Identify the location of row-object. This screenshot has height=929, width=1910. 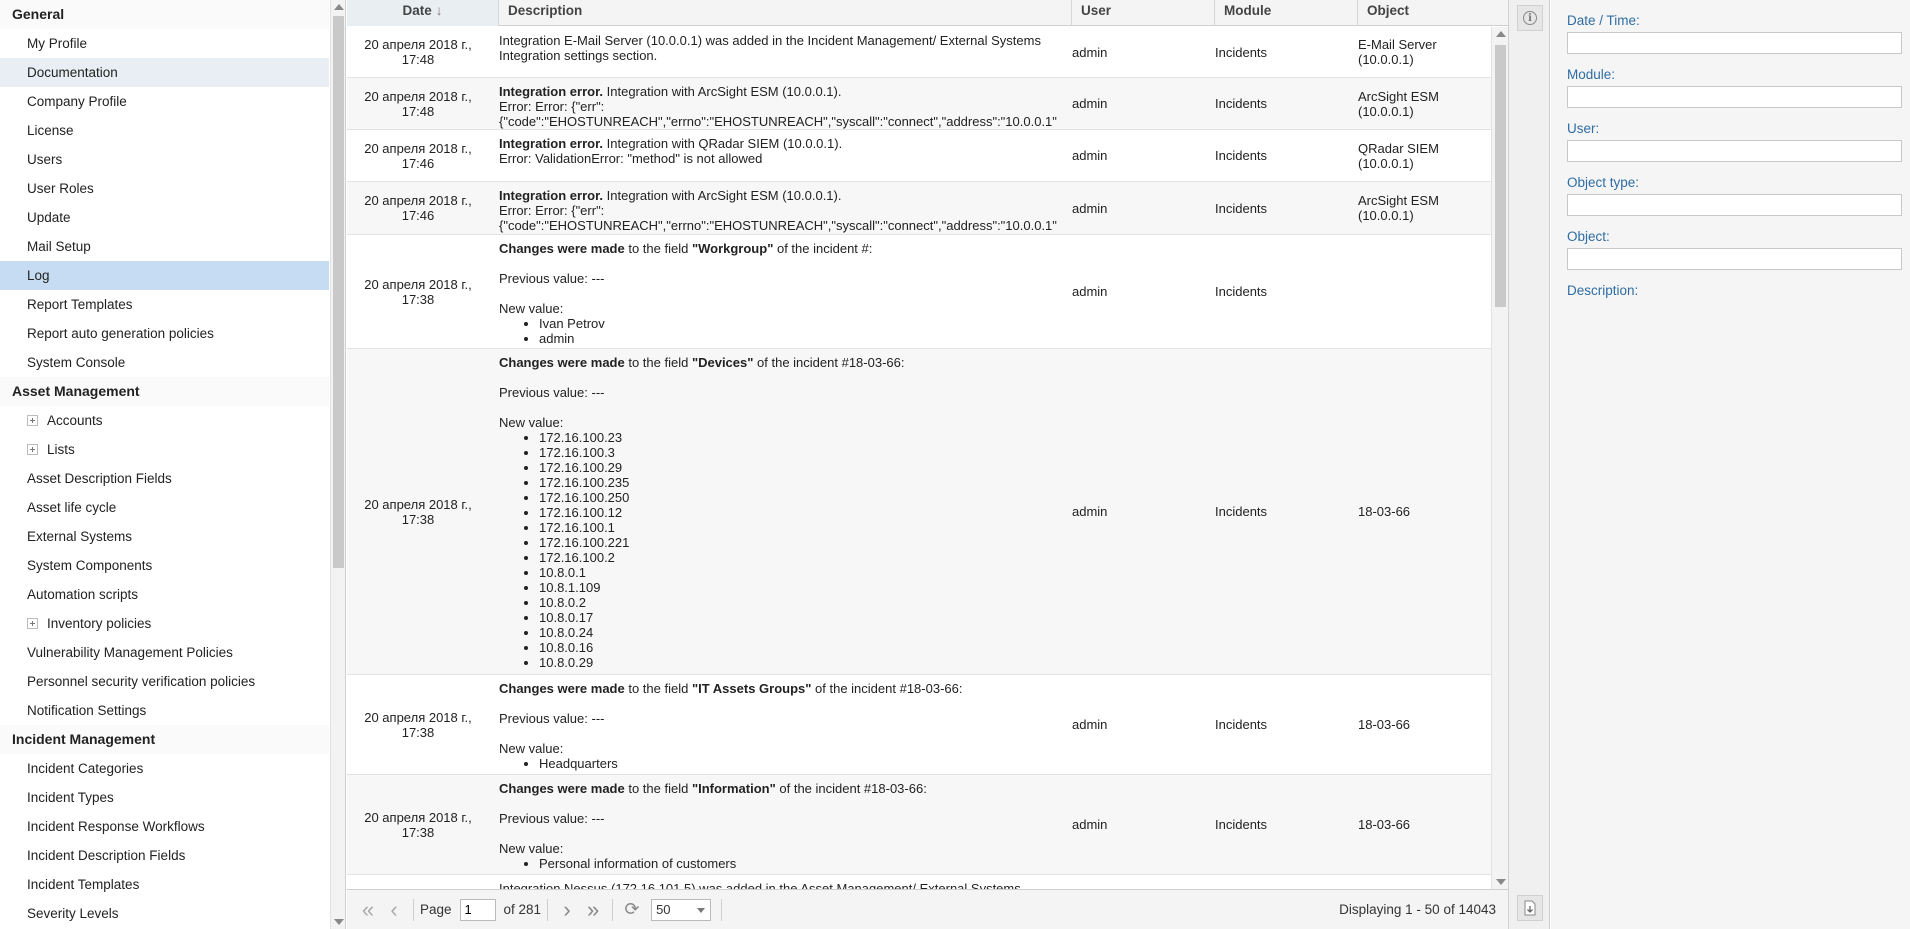
(1424, 291).